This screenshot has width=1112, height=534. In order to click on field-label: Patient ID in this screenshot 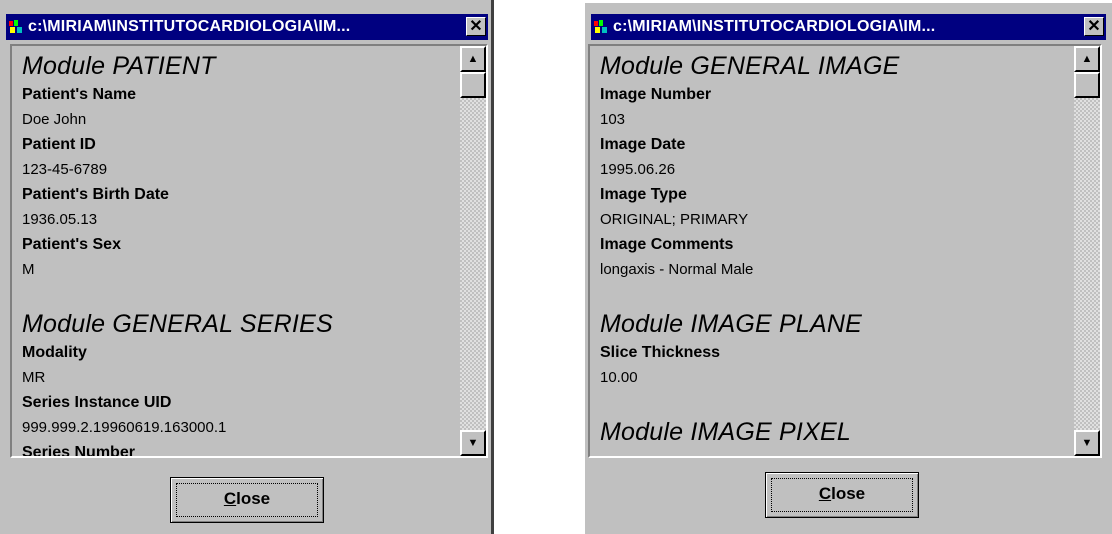, I will do `click(59, 144)`.